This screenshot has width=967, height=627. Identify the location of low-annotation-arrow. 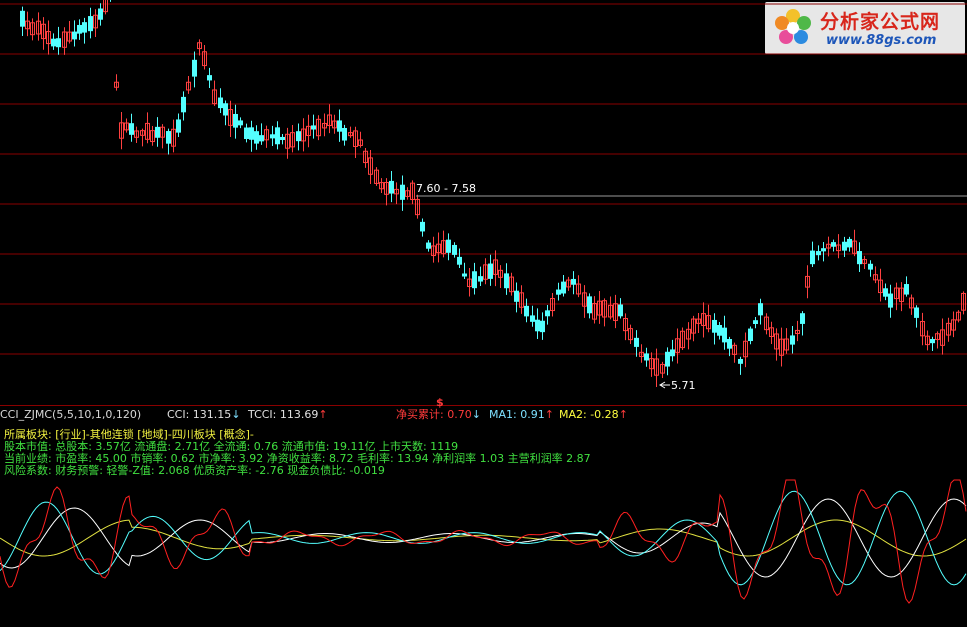
(664, 385).